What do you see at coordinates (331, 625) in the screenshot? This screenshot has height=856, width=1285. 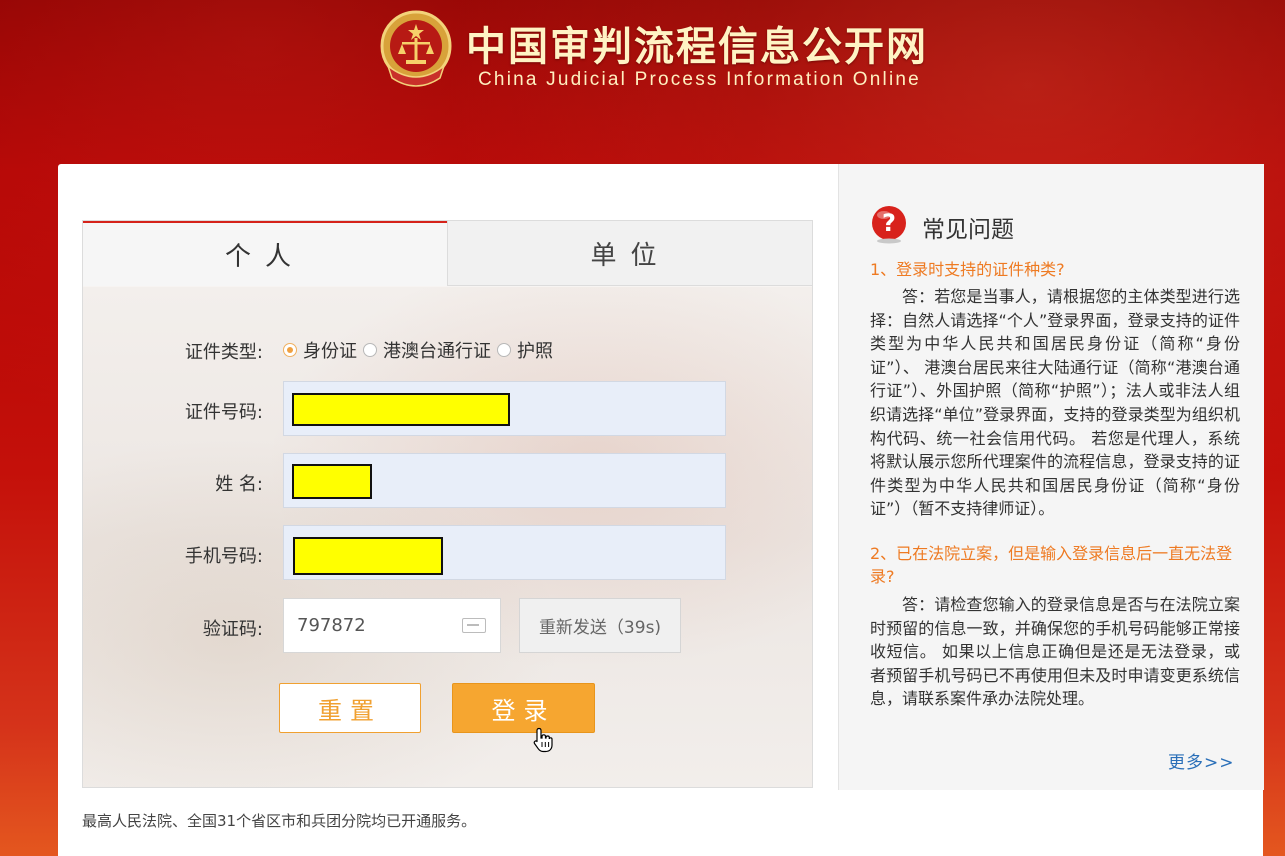 I see `verification-code-value: 797872` at bounding box center [331, 625].